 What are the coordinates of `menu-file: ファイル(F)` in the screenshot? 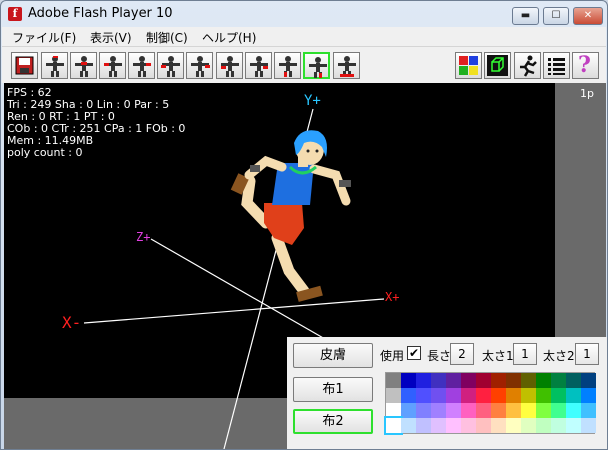 It's located at (44, 37).